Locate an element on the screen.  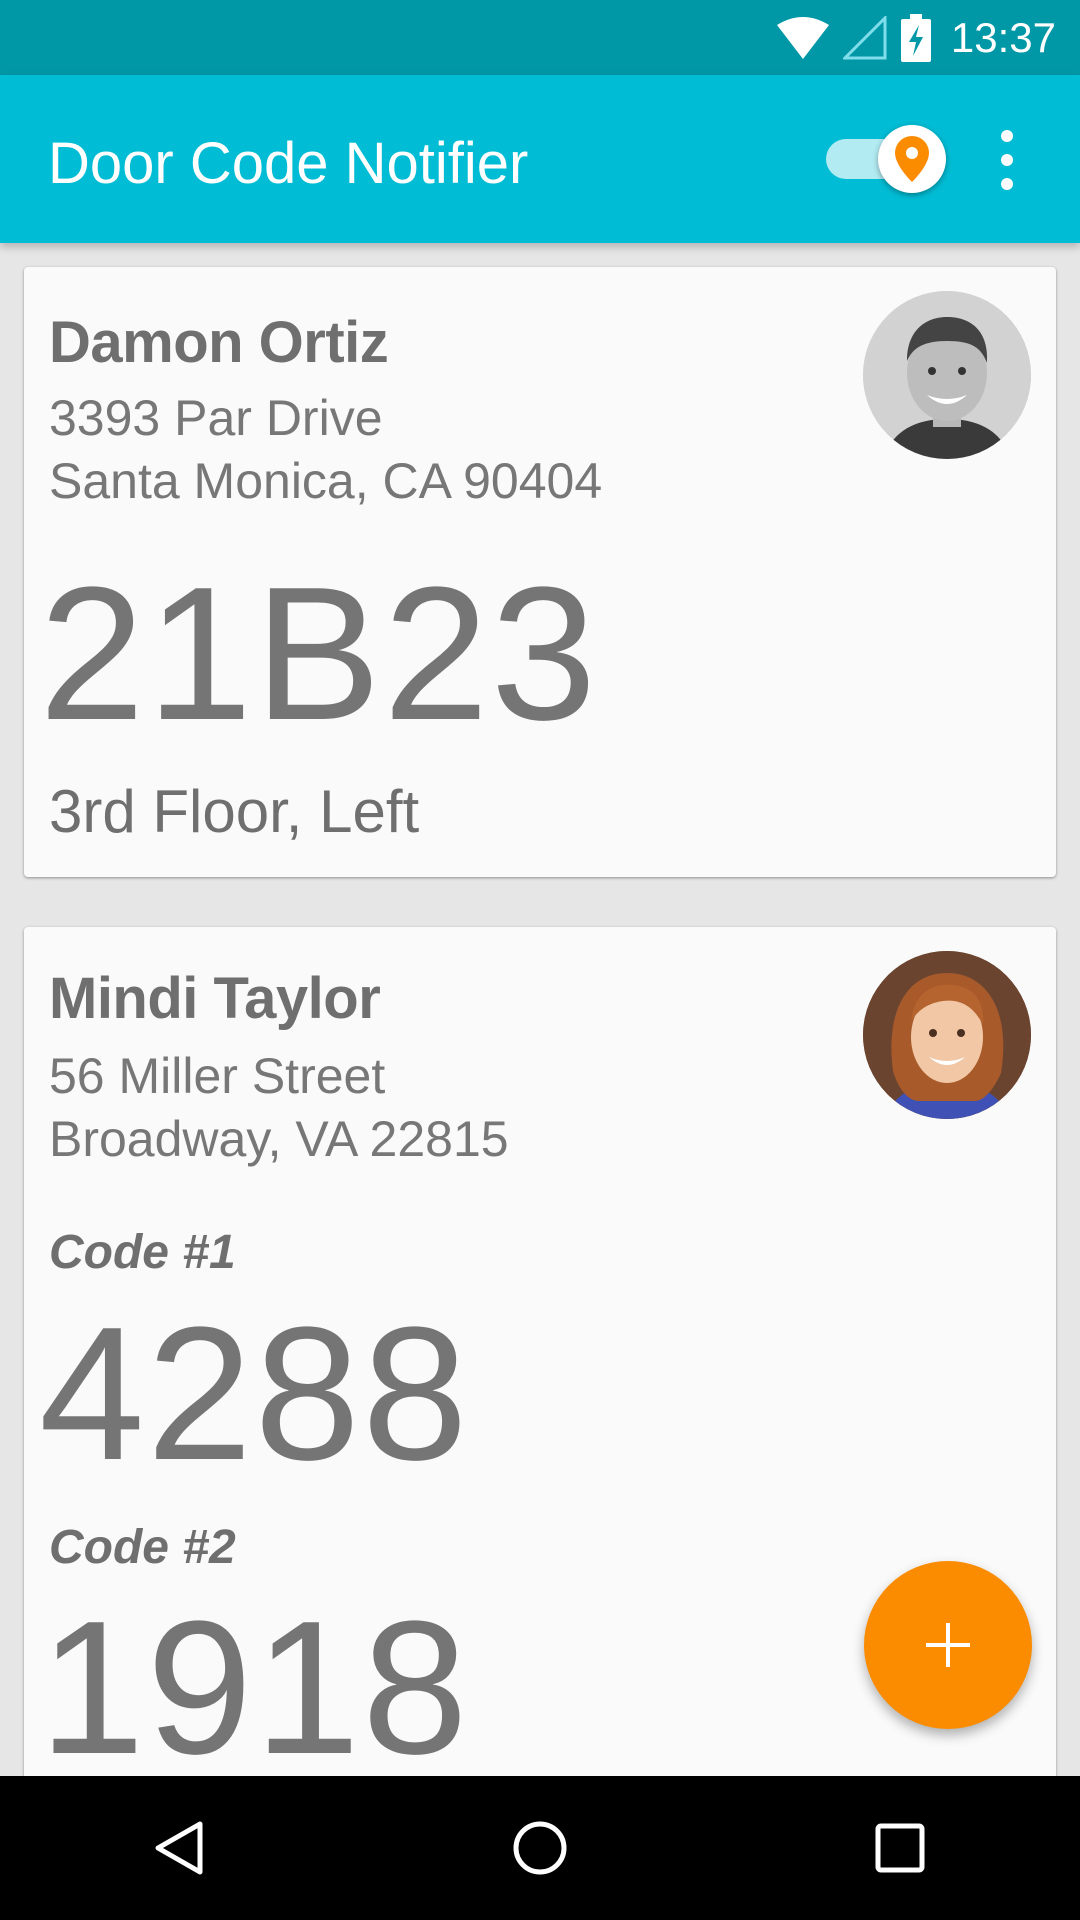
door-code: 1918 is located at coordinates (254, 1679).